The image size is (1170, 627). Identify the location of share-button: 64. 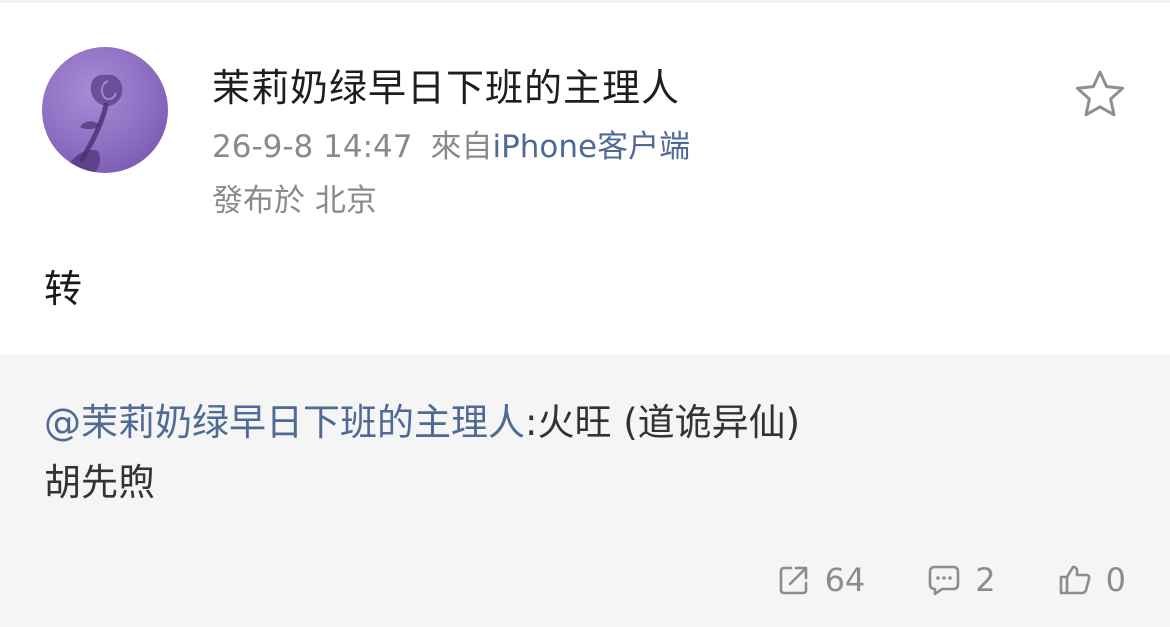
(821, 580).